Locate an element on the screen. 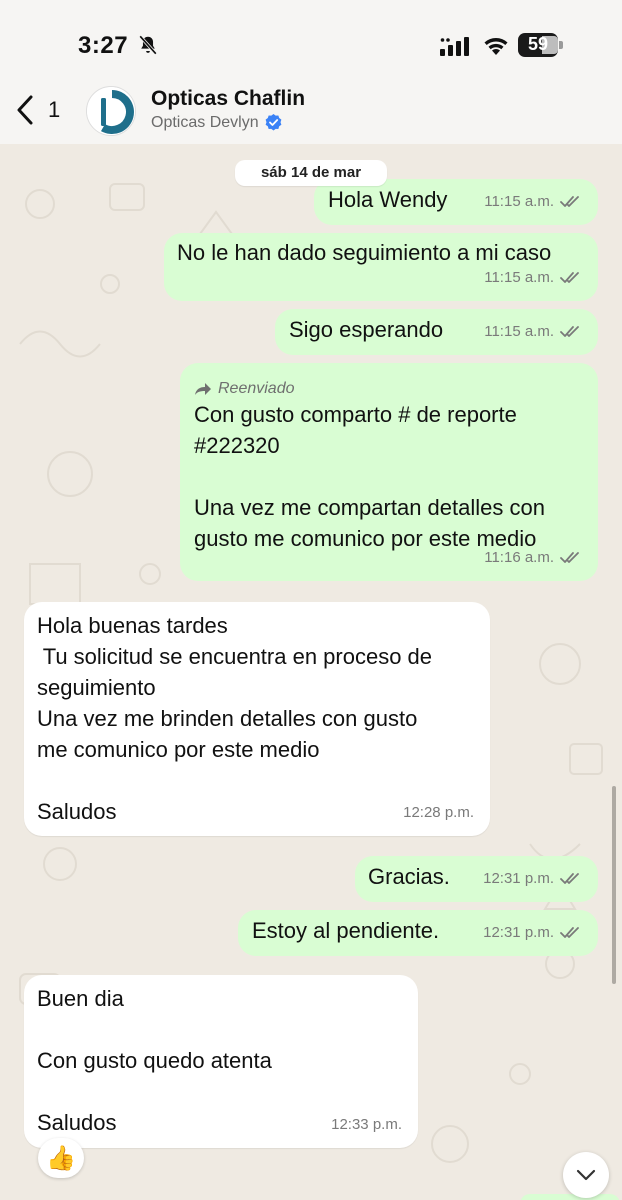 The image size is (622, 1200). message-meta: 12:28 p.m. is located at coordinates (438, 812).